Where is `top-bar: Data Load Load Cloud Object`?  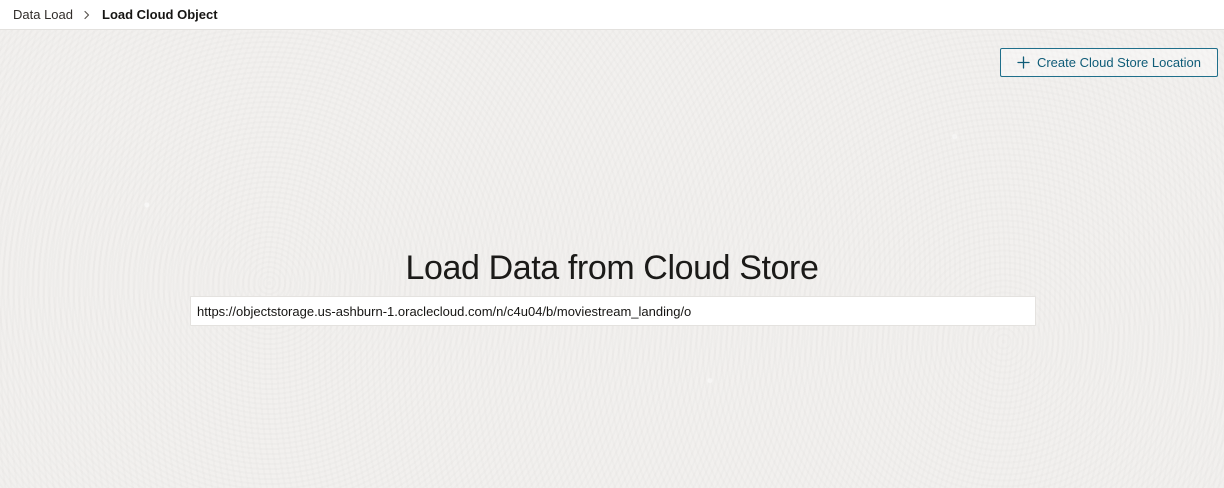
top-bar: Data Load Load Cloud Object is located at coordinates (612, 15).